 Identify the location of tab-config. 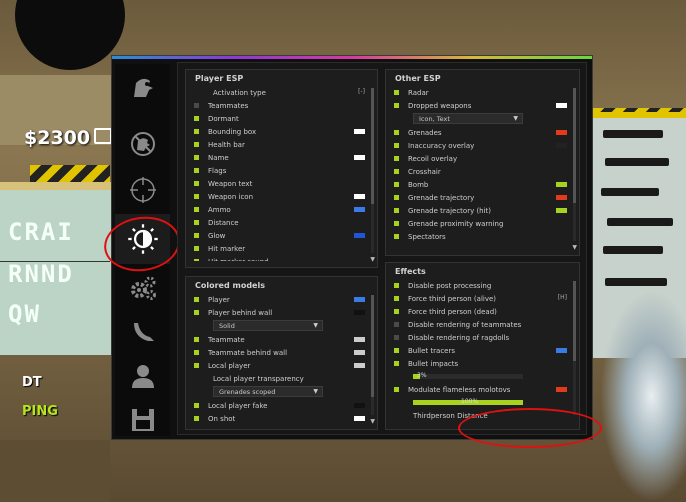
(142, 420).